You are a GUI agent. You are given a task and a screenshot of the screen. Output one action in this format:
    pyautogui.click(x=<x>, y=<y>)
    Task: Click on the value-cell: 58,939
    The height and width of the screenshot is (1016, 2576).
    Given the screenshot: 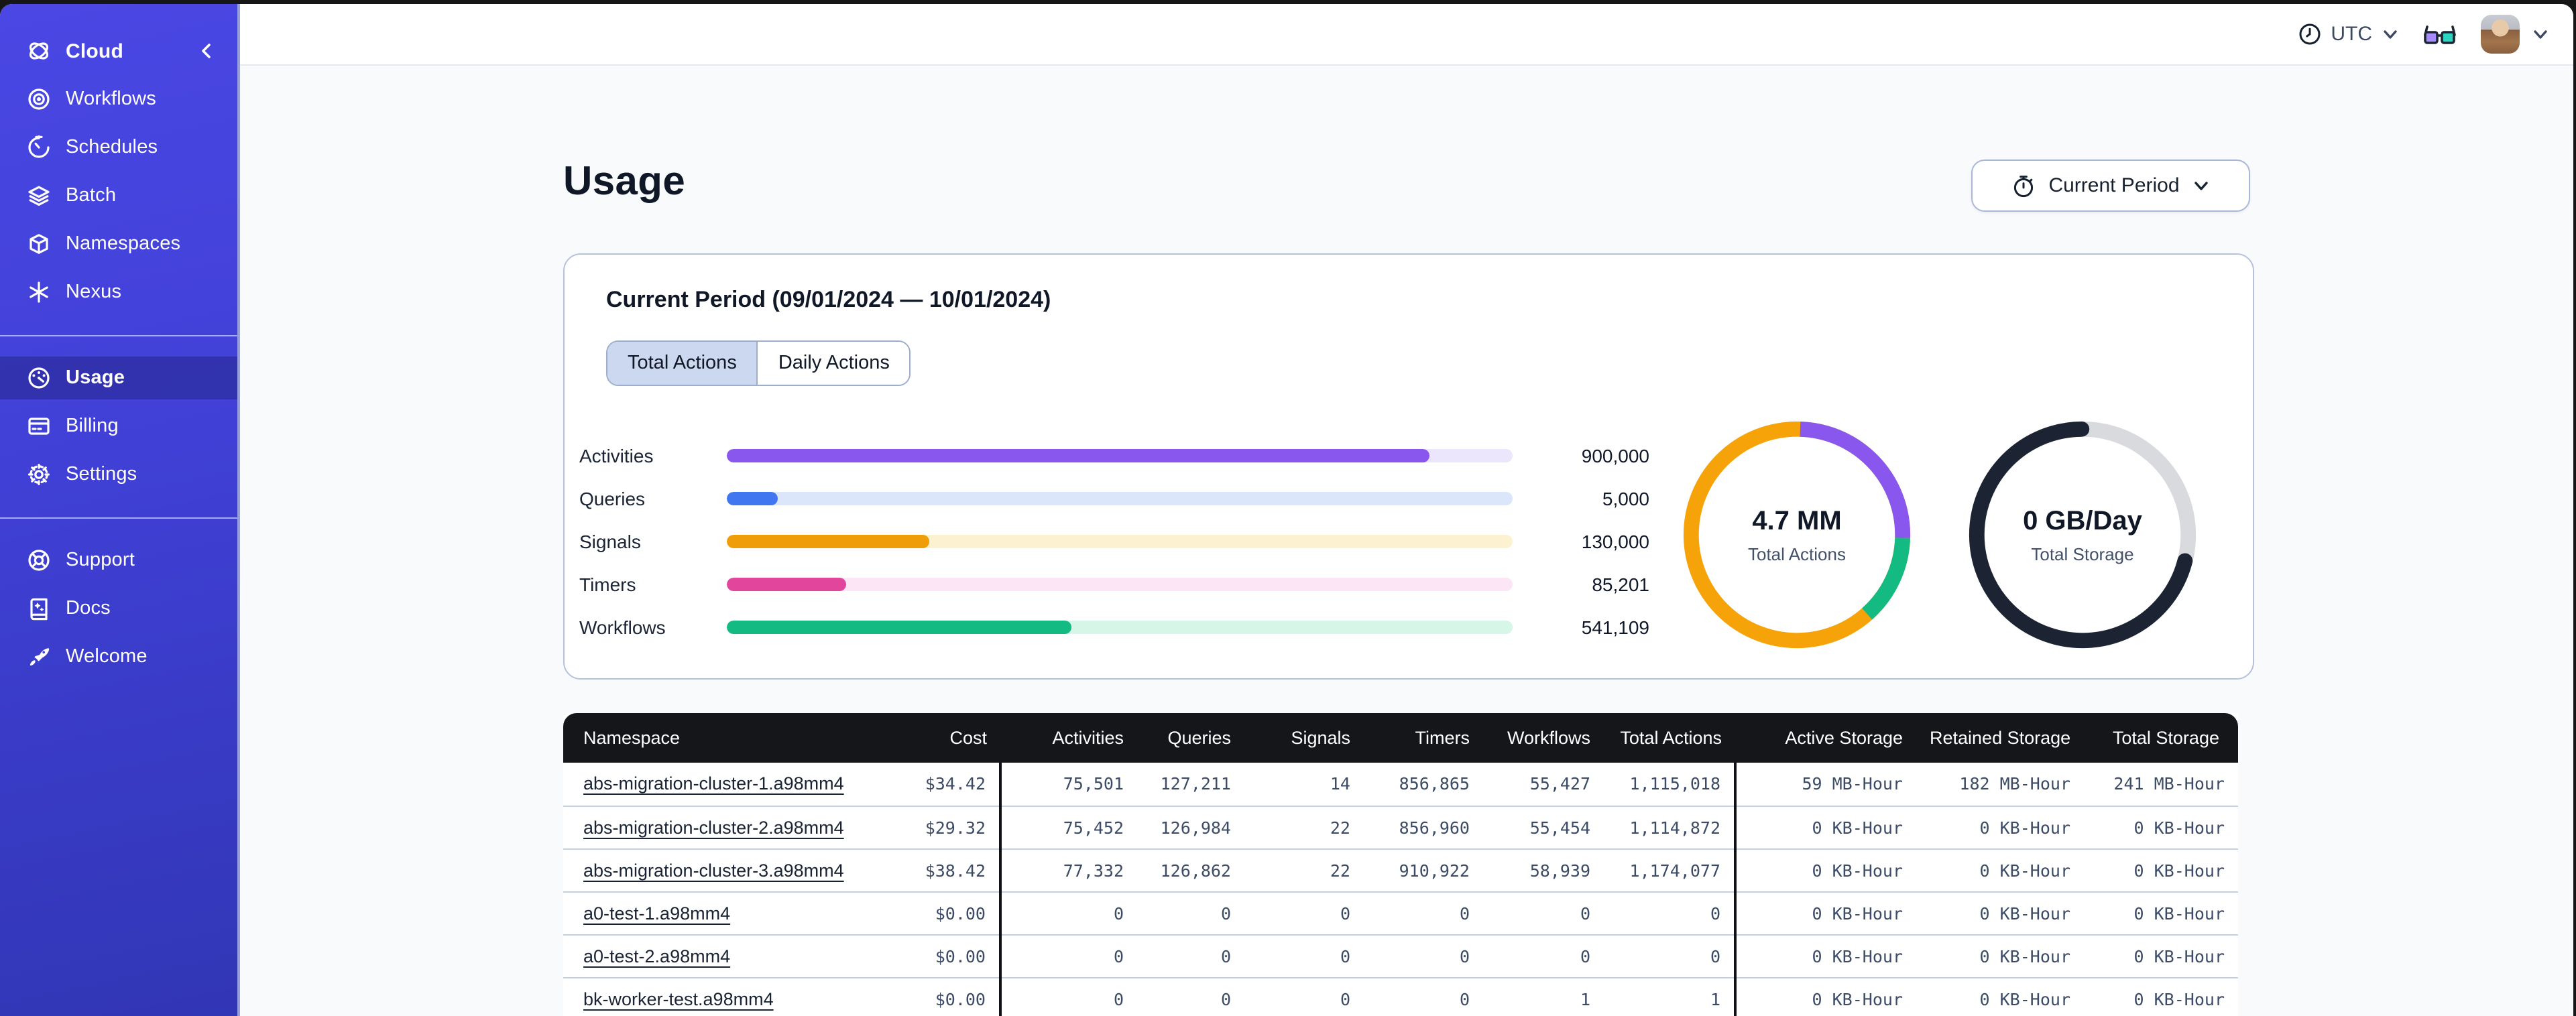 What is the action you would take?
    pyautogui.click(x=1543, y=870)
    